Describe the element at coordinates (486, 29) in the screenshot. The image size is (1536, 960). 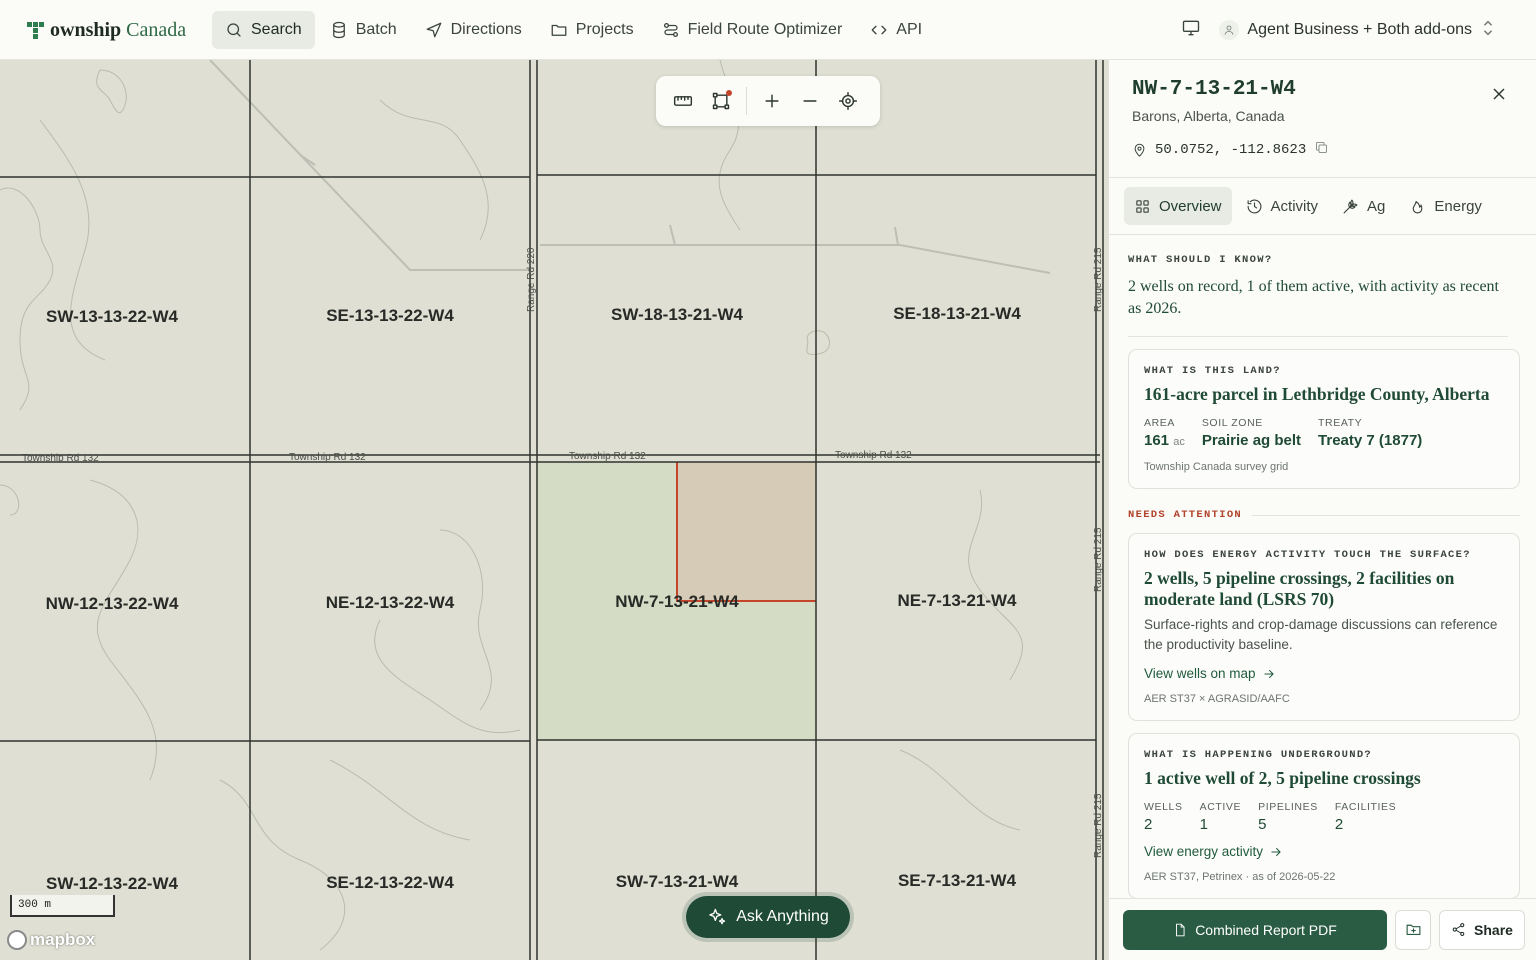
I see `nav-item-label: Directions` at that location.